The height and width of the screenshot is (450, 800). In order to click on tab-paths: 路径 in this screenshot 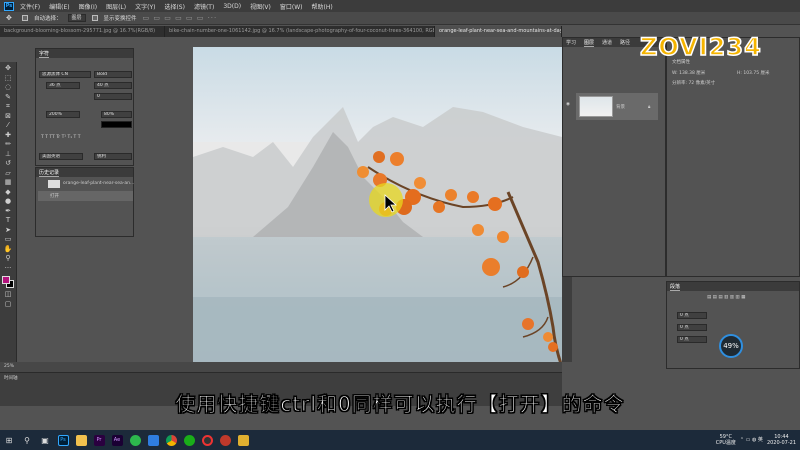, I will do `click(625, 42)`.